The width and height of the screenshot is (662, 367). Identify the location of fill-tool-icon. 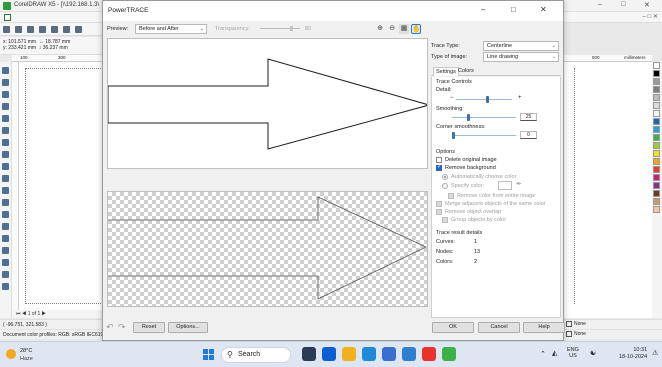
(5, 274).